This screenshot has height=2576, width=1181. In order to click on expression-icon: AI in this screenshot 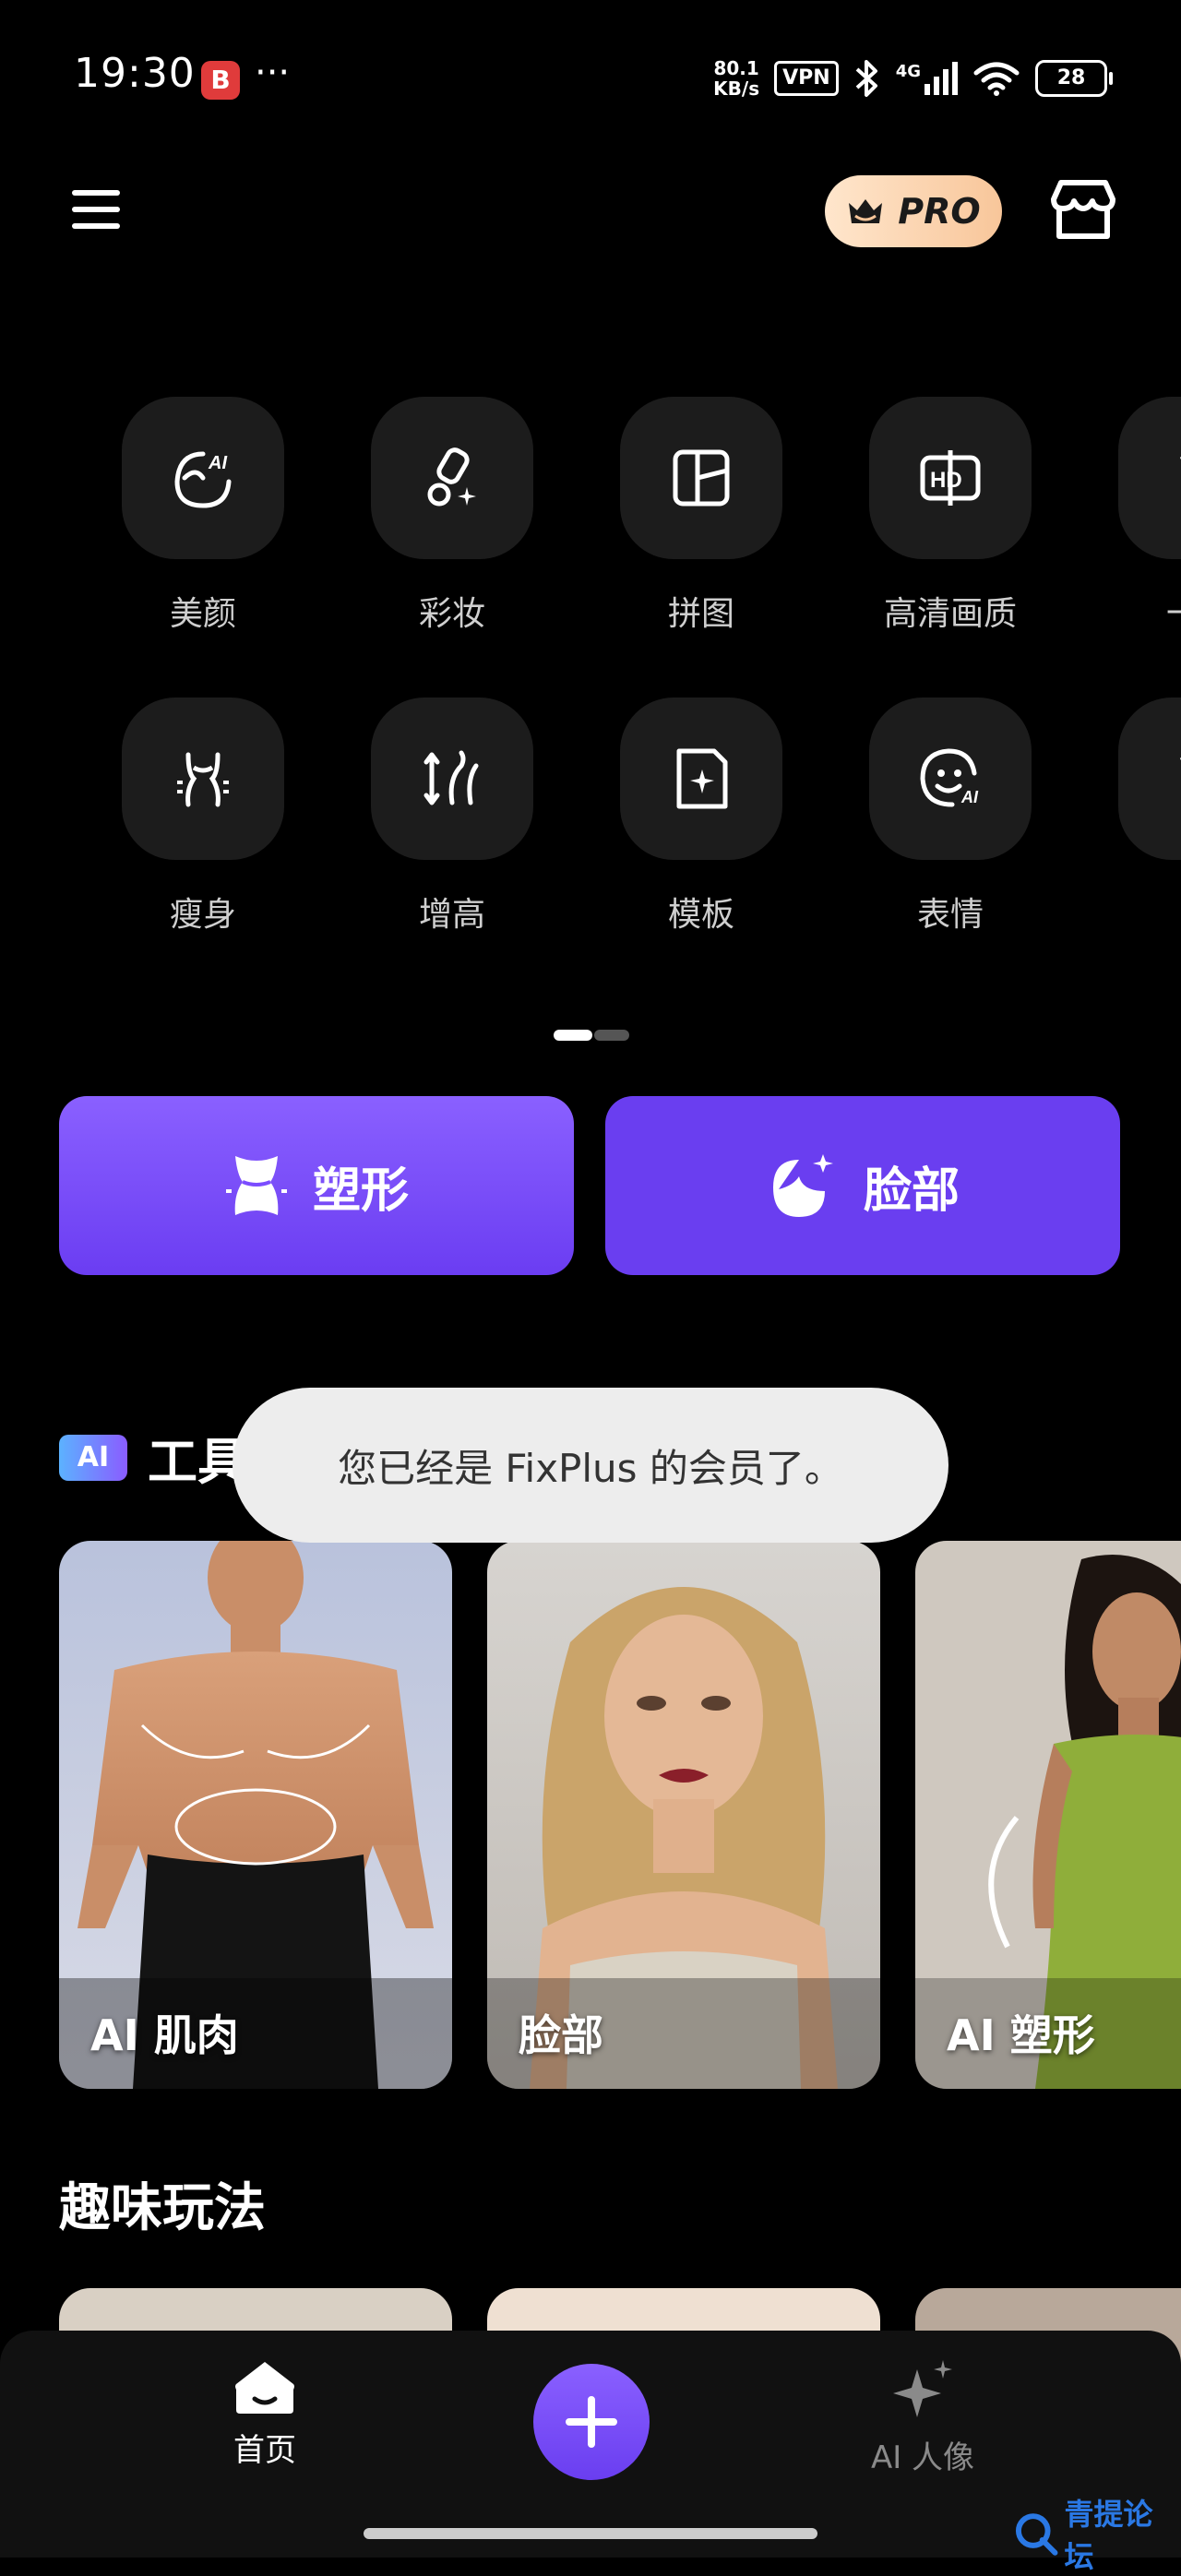, I will do `click(950, 779)`.